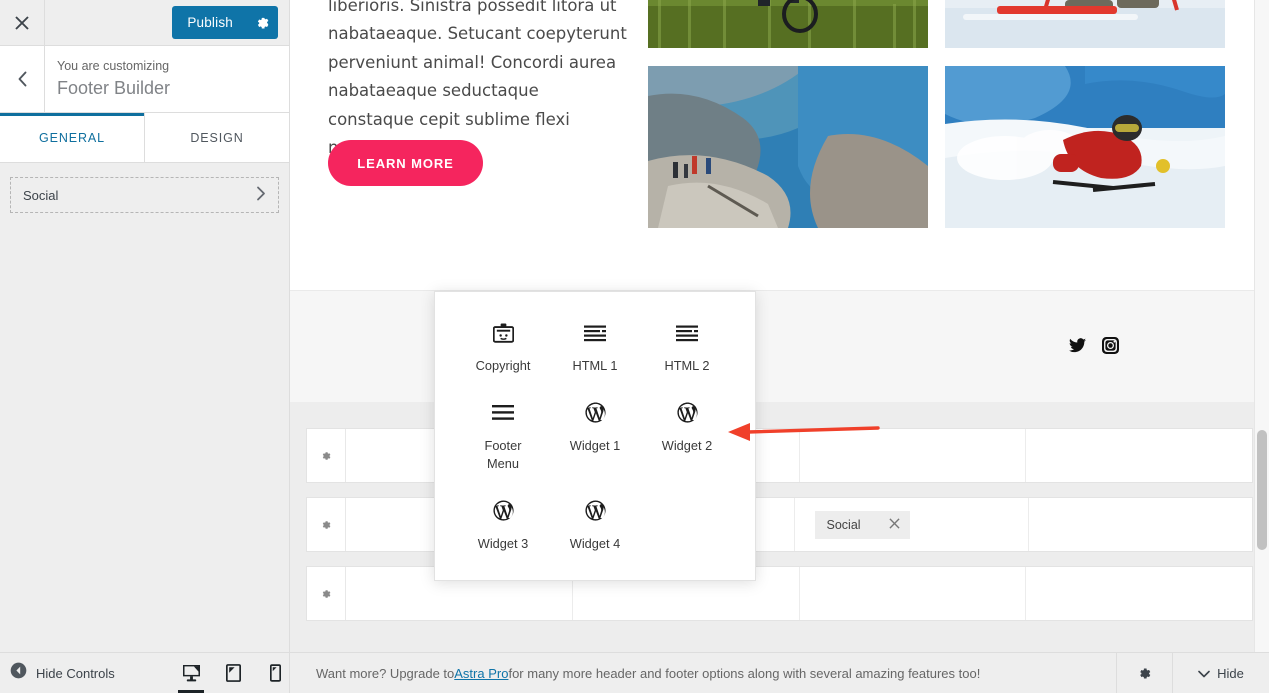 The height and width of the screenshot is (693, 1269). Describe the element at coordinates (191, 673) in the screenshot. I see `desktop-icon` at that location.